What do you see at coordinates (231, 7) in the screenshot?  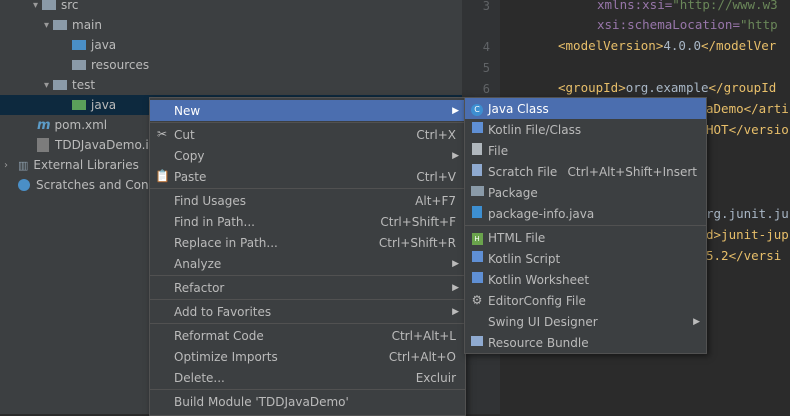 I see `tree-item-src: ▾ src` at bounding box center [231, 7].